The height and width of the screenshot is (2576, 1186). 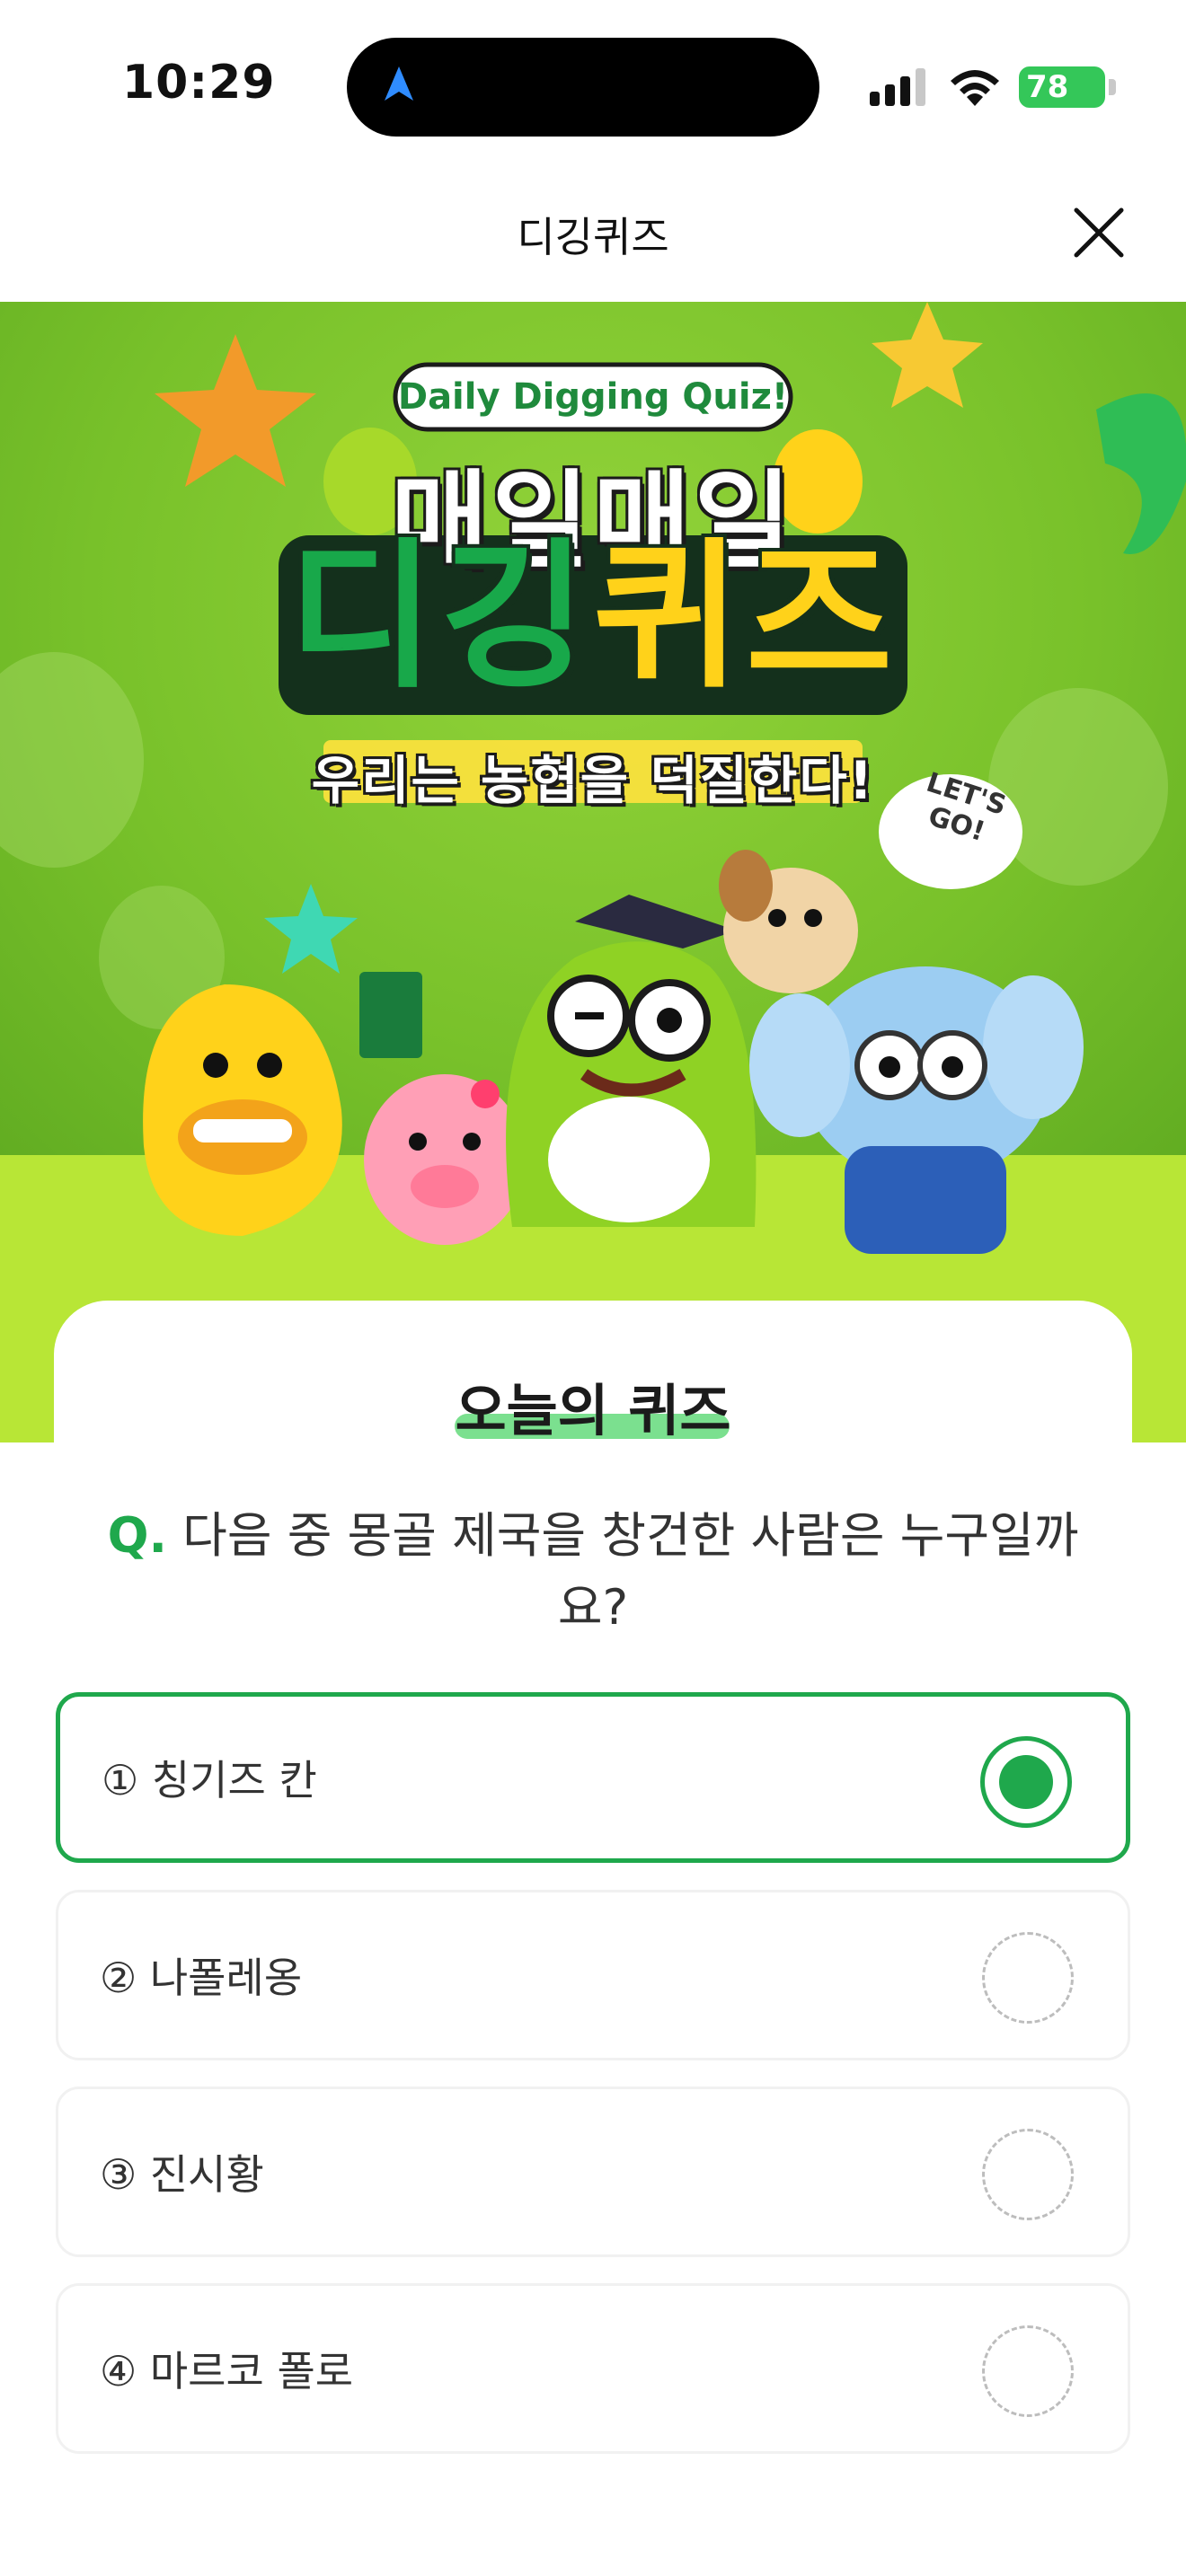 I want to click on quiz-question: Q. 다음 중 몽골 제국을 창건한 사람은 누구일까요?, so click(x=593, y=1572).